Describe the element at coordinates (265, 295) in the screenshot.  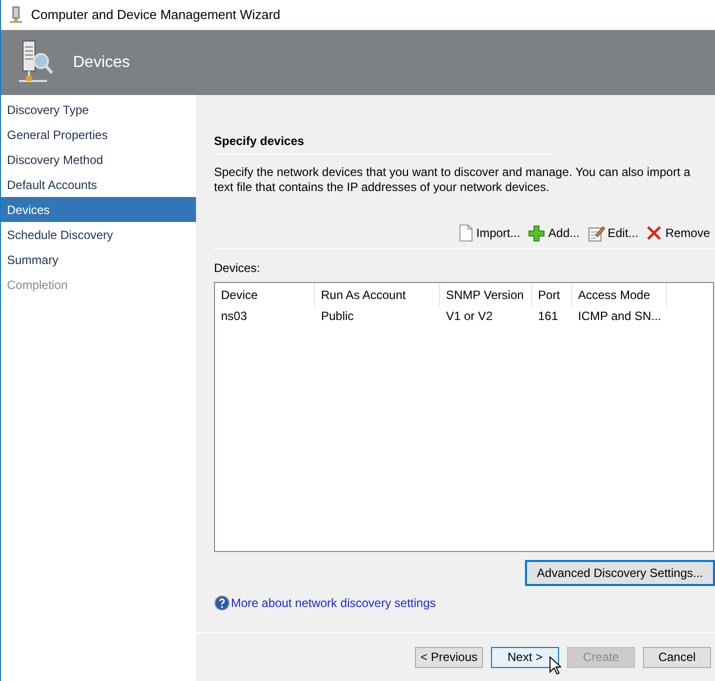
I see `column-header: Device` at that location.